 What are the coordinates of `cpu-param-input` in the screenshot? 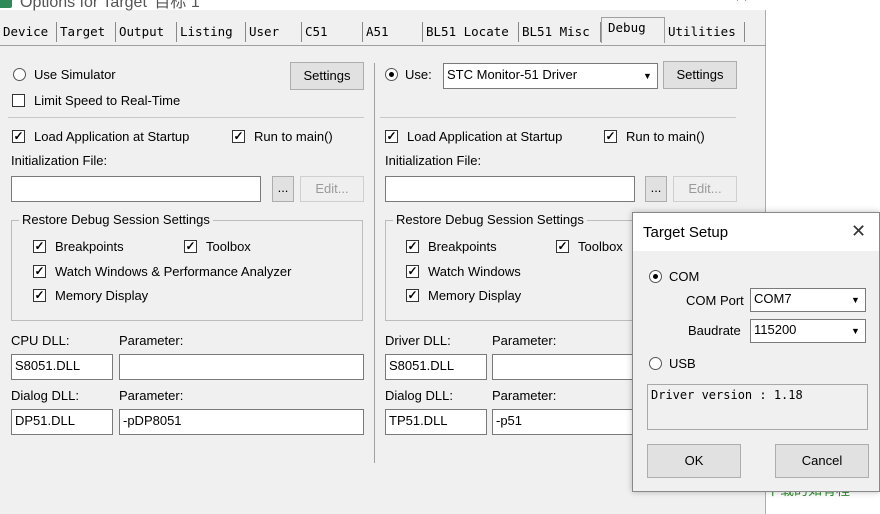 It's located at (241, 367).